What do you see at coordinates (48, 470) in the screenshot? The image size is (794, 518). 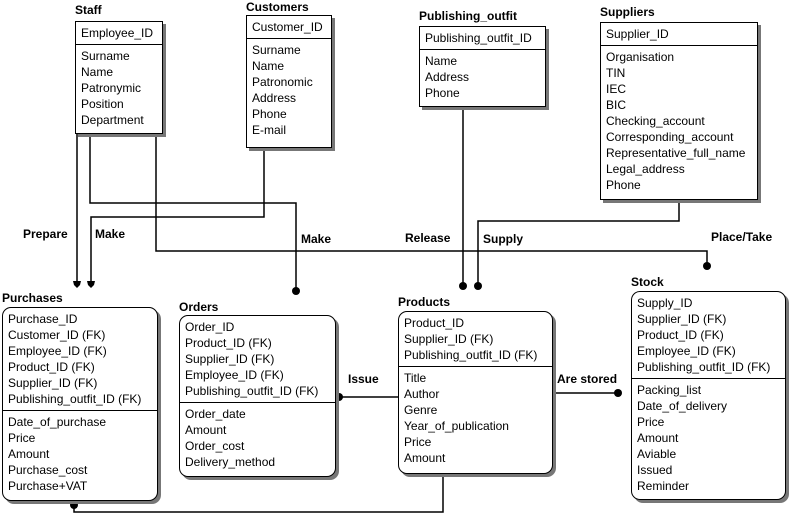 I see `attribute: Purchase_cost` at bounding box center [48, 470].